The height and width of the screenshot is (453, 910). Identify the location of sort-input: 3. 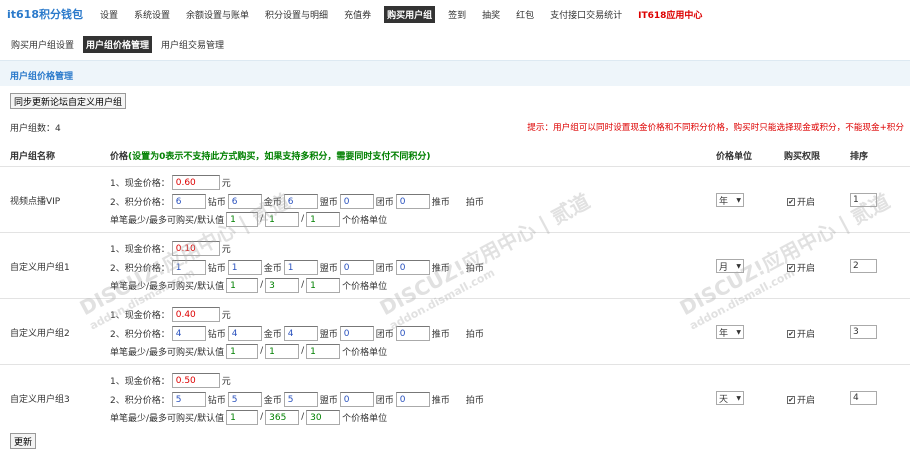
(863, 332).